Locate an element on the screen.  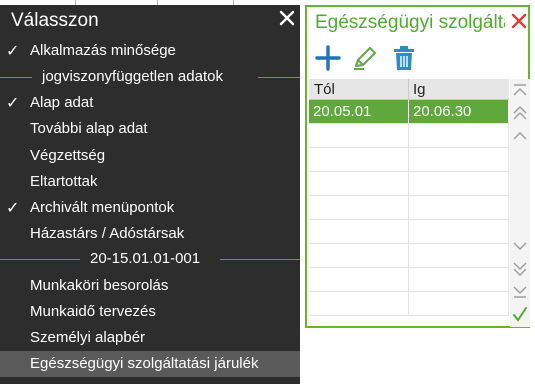
menu-item-vegzettseg: Végzettség is located at coordinates (150, 156).